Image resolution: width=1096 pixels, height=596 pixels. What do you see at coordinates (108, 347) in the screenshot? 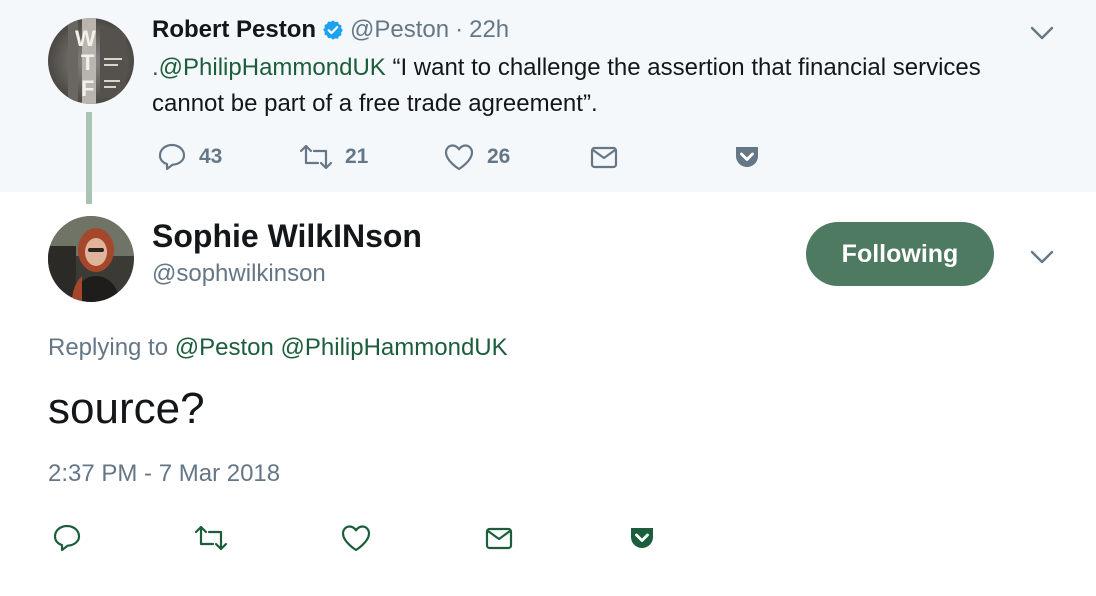
I see `replying-prefix: Replying to` at bounding box center [108, 347].